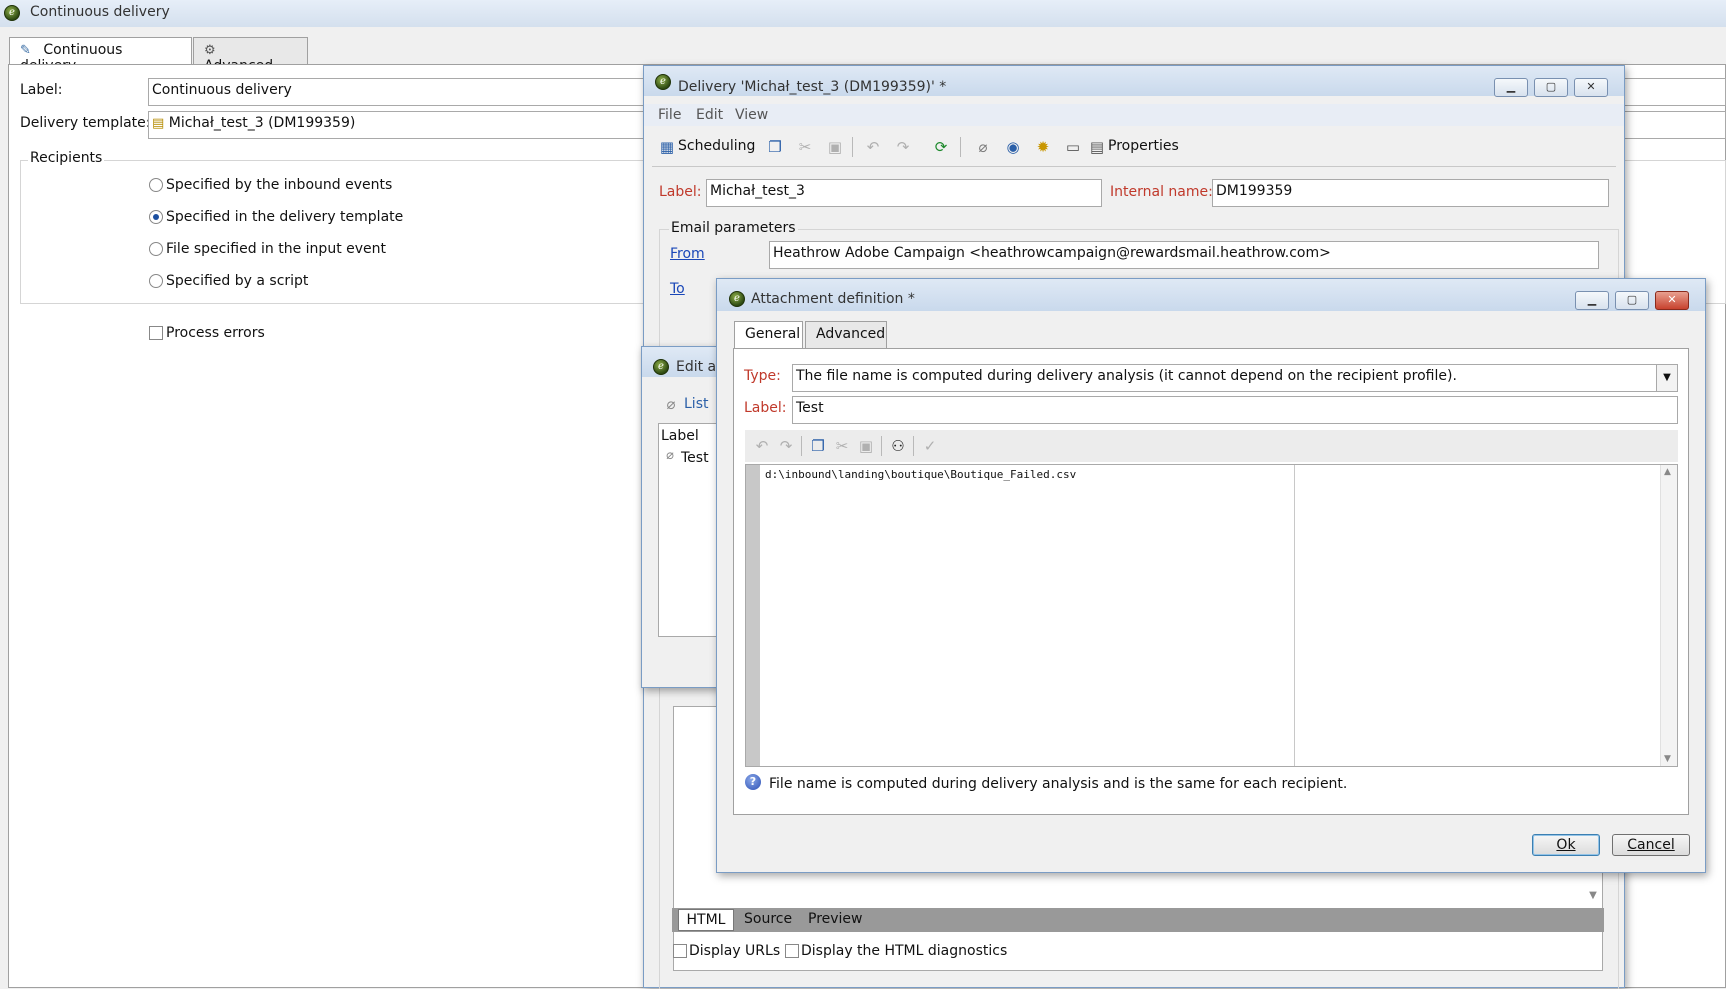 The width and height of the screenshot is (1726, 989). Describe the element at coordinates (1668, 615) in the screenshot. I see `editor-scrollbar: ▲ ▼` at that location.